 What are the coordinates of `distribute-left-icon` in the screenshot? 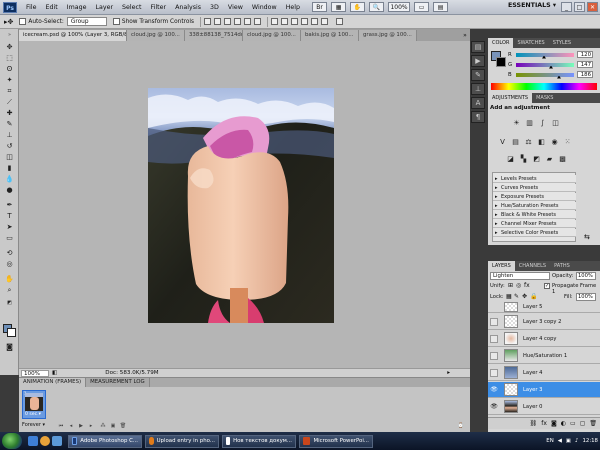 It's located at (305, 21).